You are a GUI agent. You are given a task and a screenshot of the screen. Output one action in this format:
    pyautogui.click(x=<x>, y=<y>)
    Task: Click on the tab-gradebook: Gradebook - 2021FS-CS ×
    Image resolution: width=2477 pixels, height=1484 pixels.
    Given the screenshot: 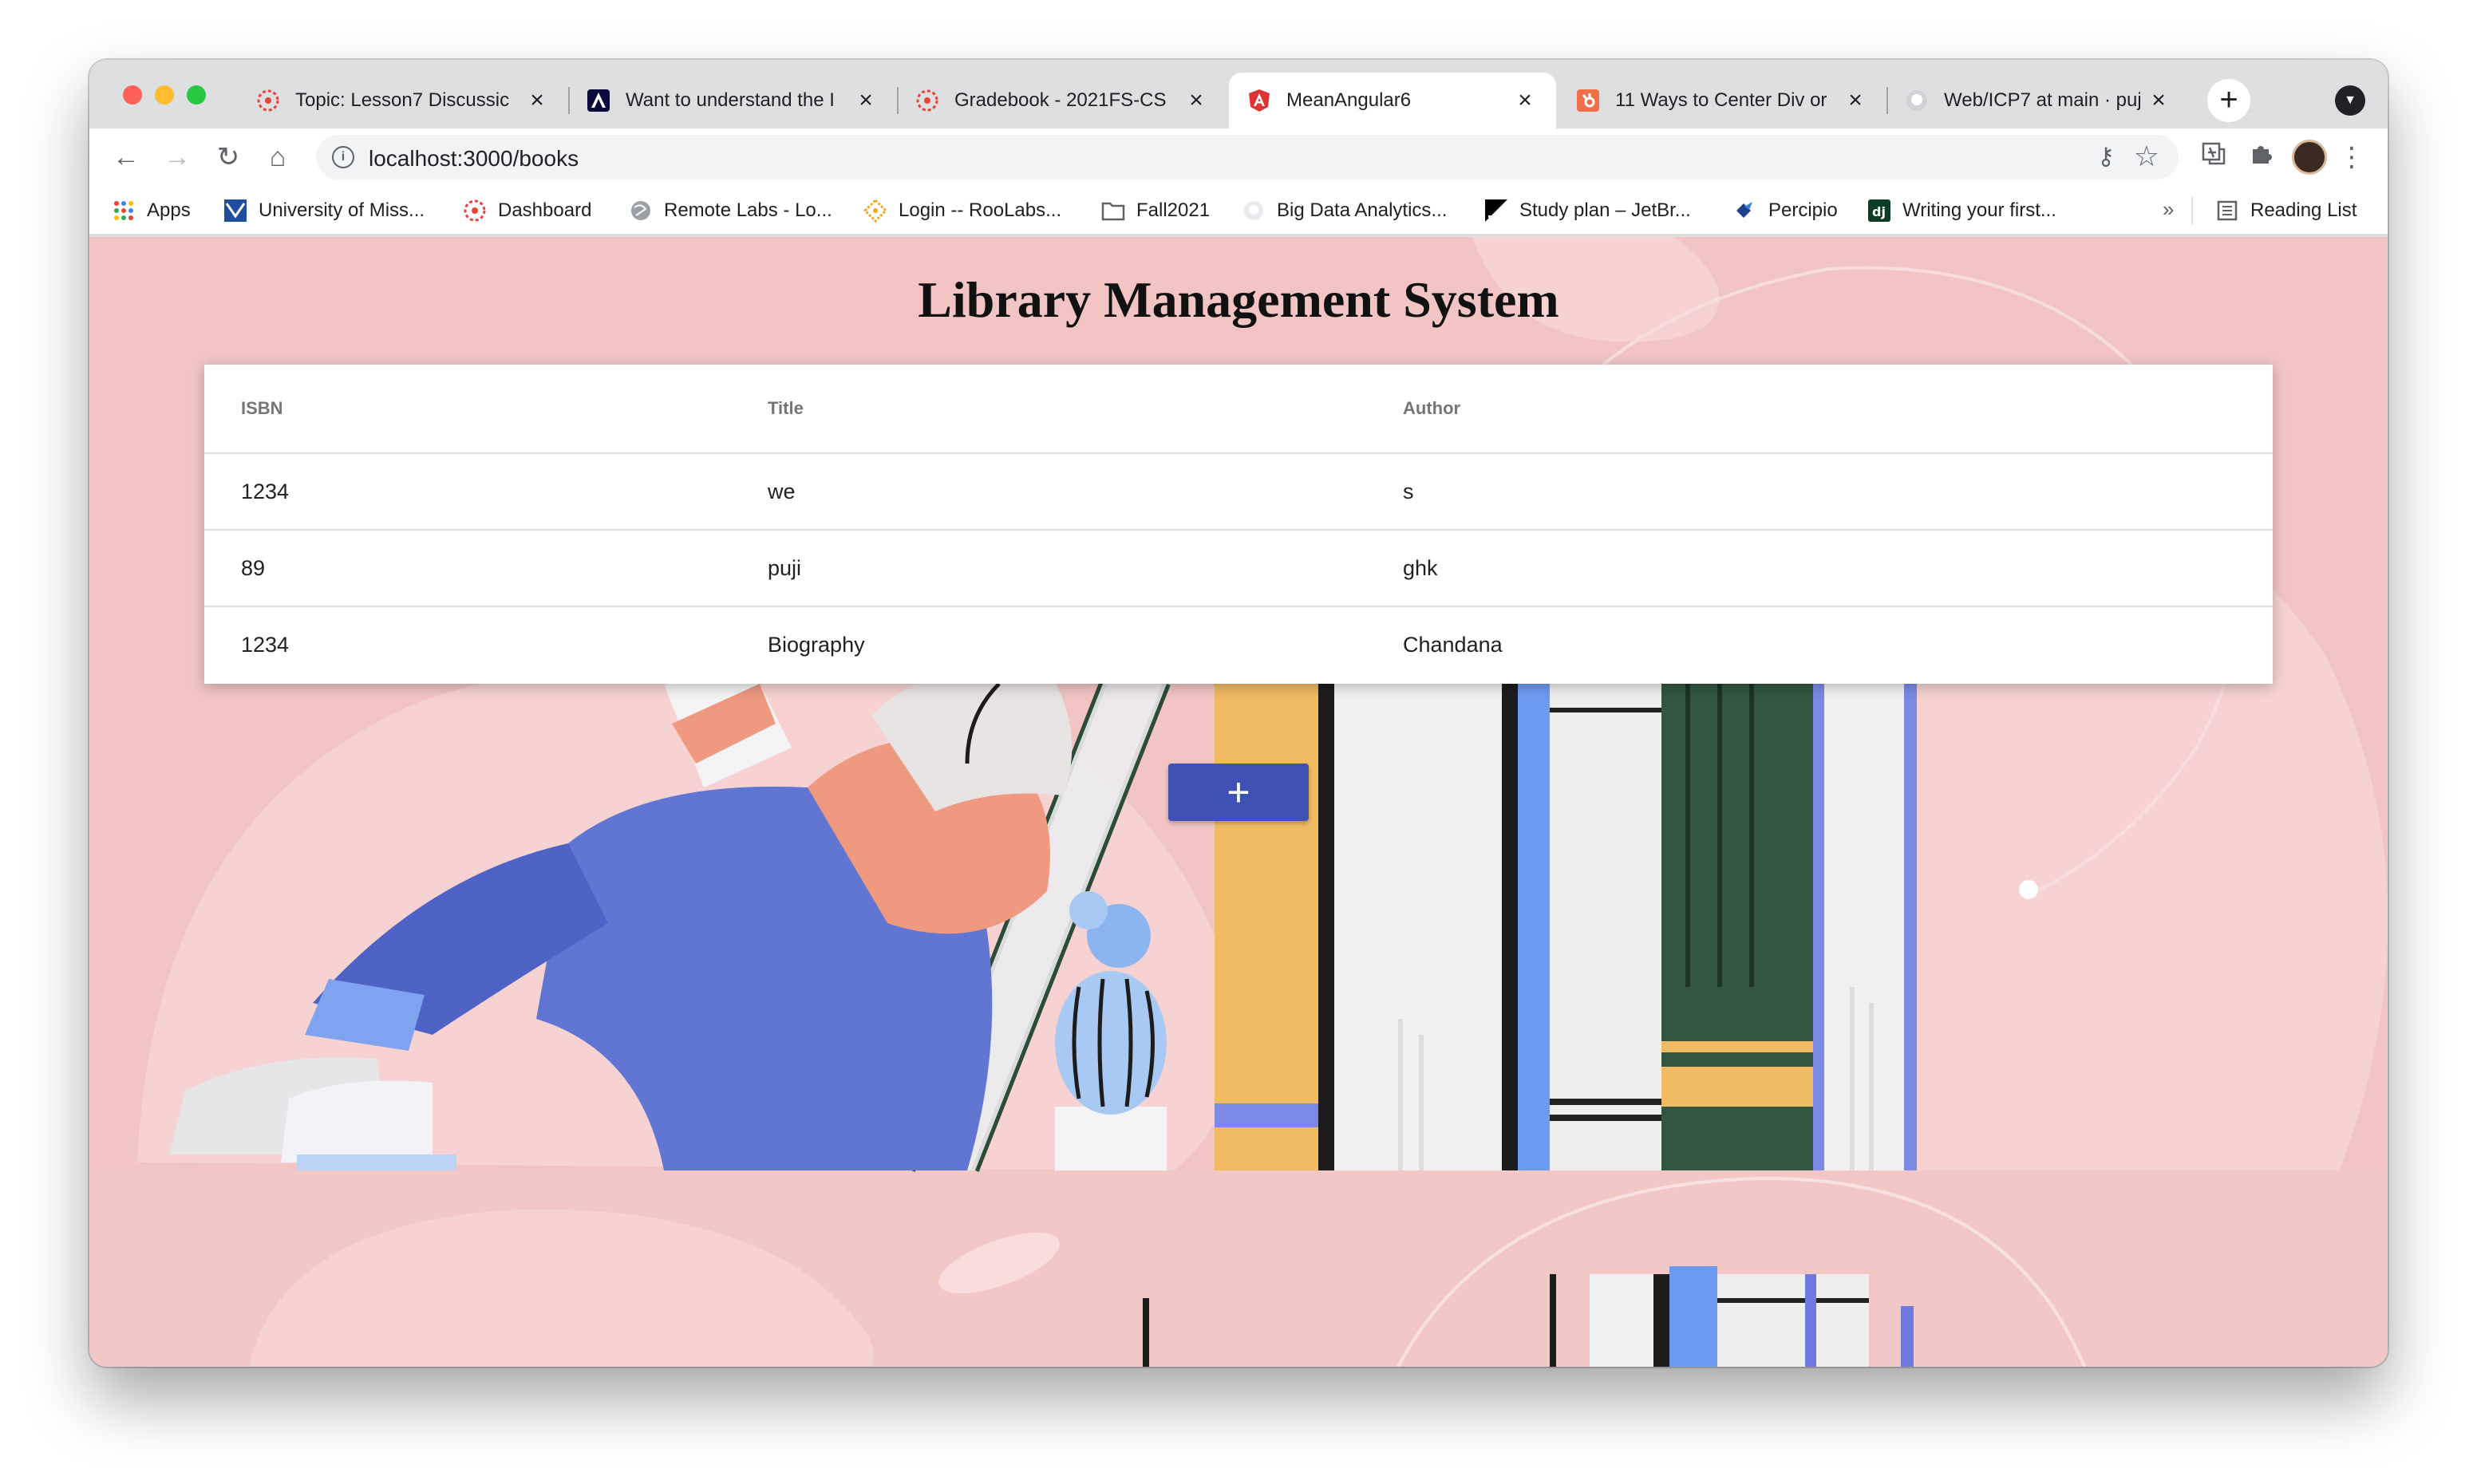 What is the action you would take?
    pyautogui.click(x=1062, y=100)
    